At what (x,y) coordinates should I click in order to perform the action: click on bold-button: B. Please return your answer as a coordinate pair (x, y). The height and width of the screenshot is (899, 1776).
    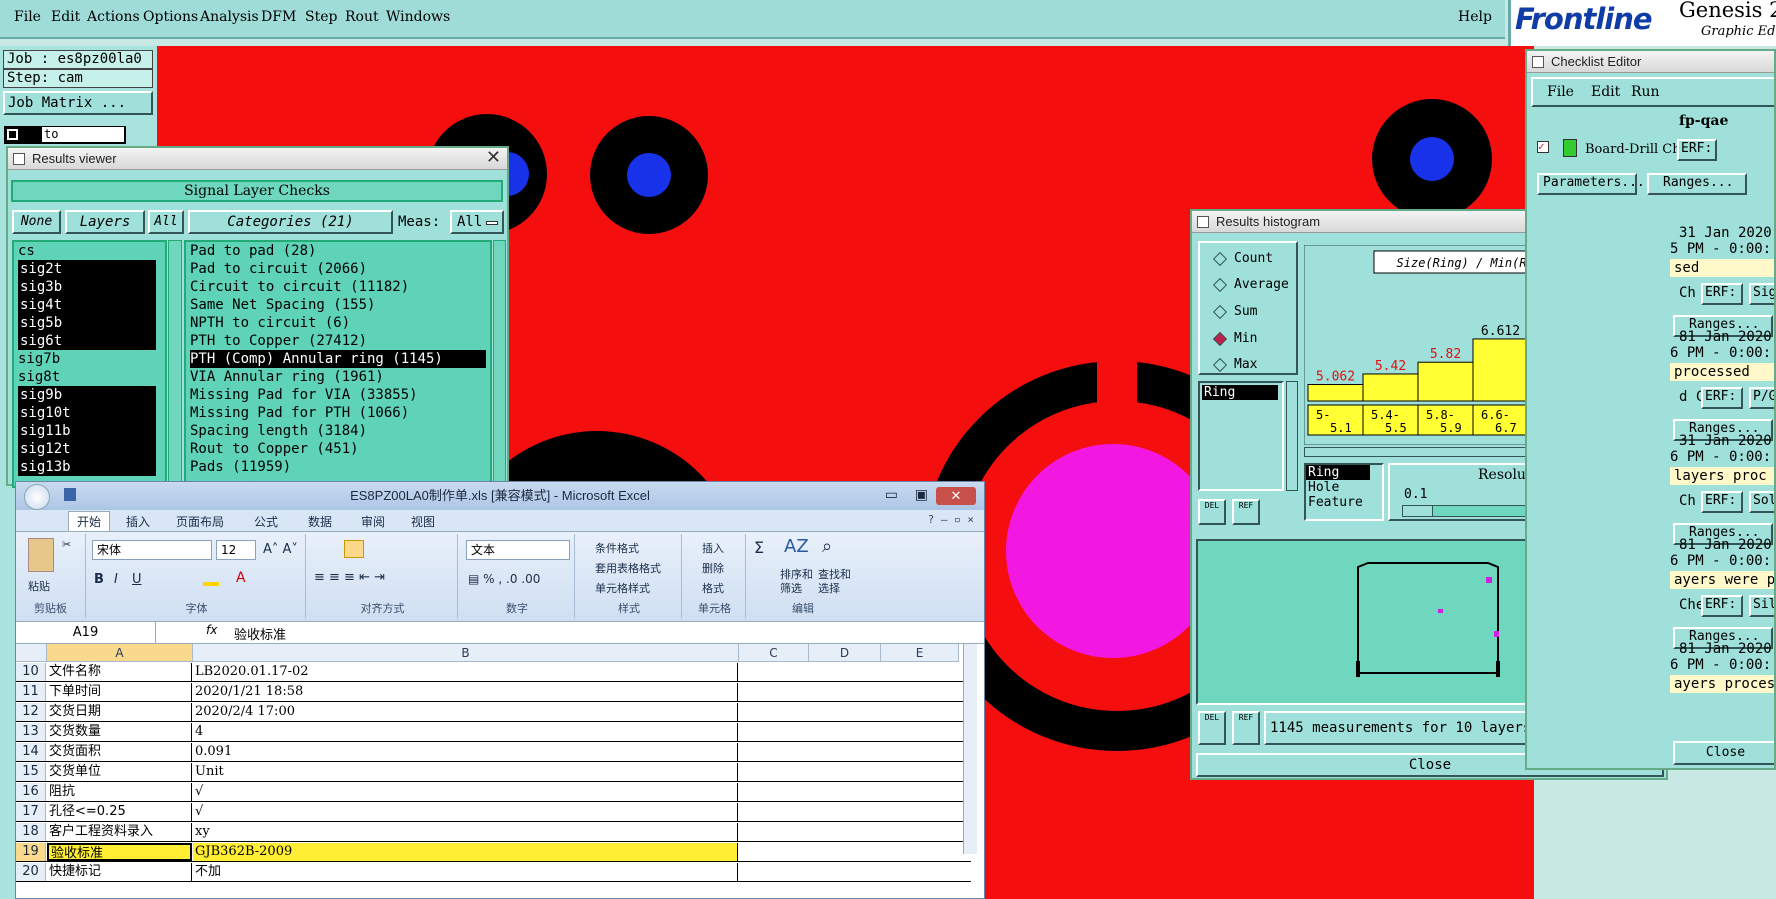
    Looking at the image, I should click on (99, 579).